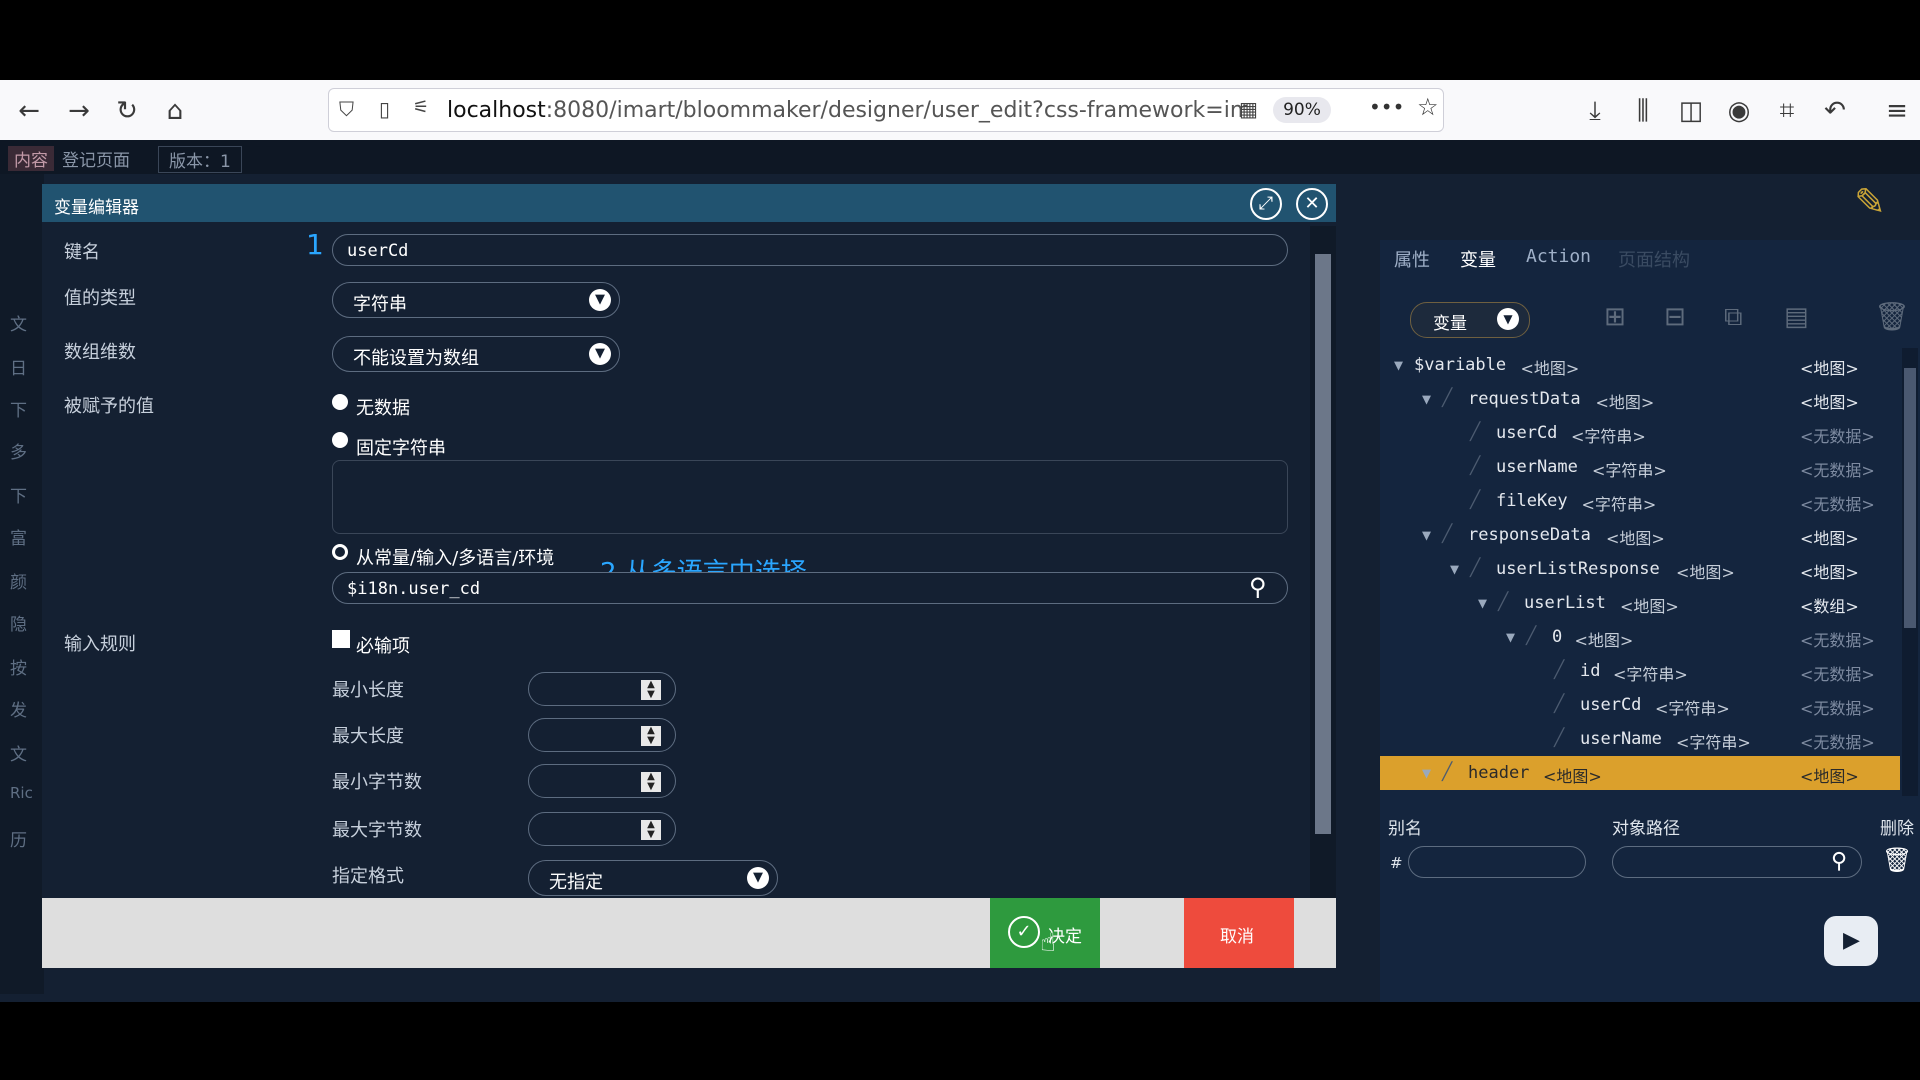  I want to click on array-dim-select: 不能设置为数组 ▼, so click(476, 354).